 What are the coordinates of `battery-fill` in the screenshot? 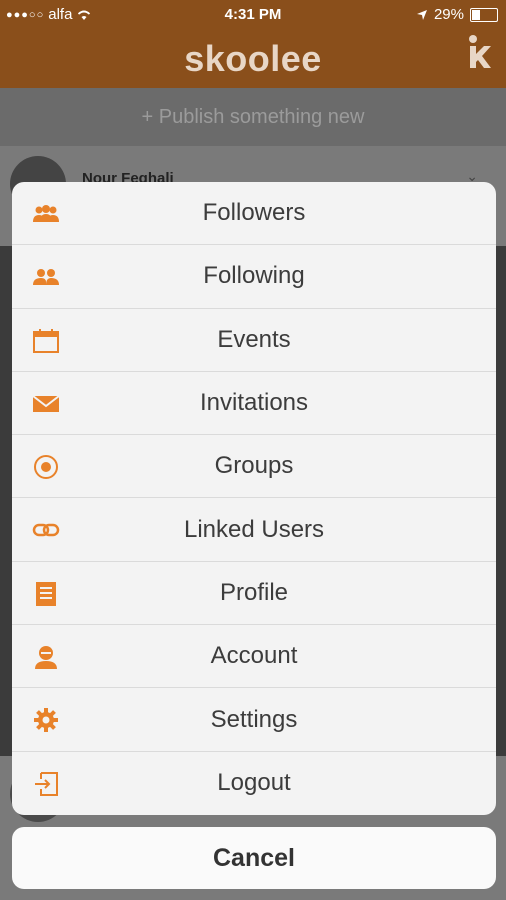 It's located at (476, 14).